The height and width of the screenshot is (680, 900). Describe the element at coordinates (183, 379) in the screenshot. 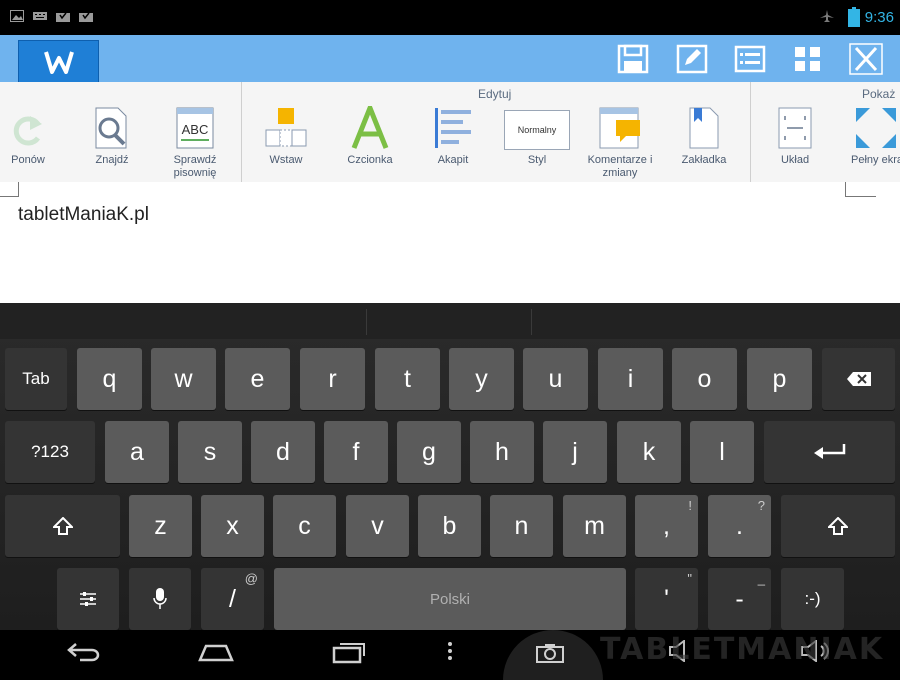

I see `key-w: w` at that location.